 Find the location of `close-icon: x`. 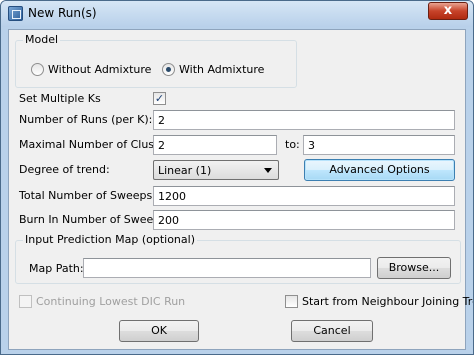

close-icon: x is located at coordinates (448, 11).